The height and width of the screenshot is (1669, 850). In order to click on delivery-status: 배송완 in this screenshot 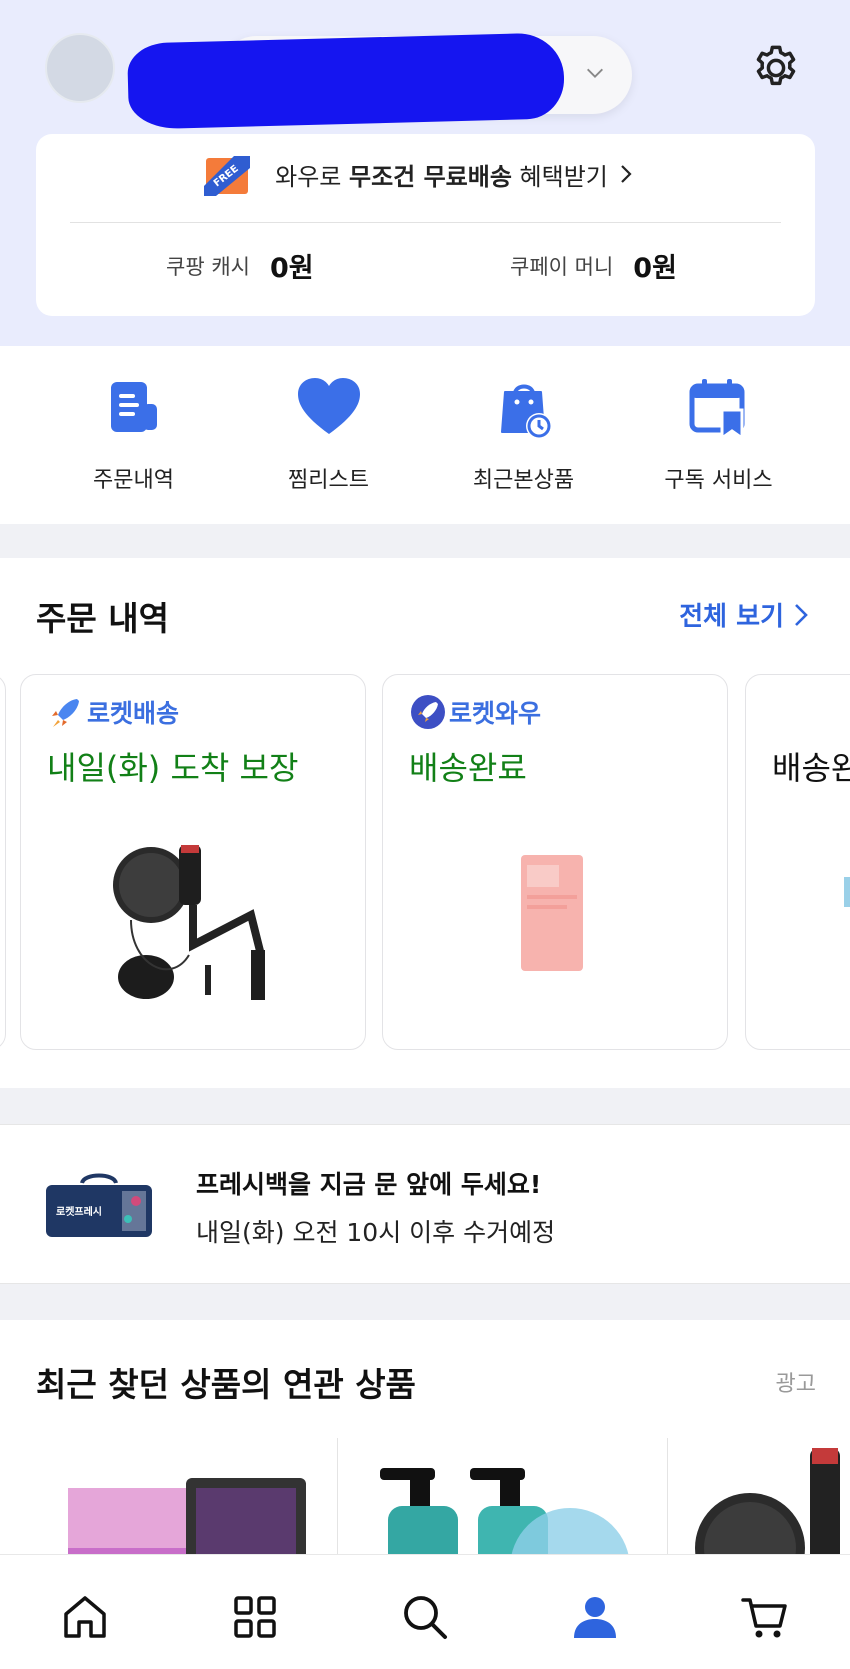, I will do `click(811, 768)`.